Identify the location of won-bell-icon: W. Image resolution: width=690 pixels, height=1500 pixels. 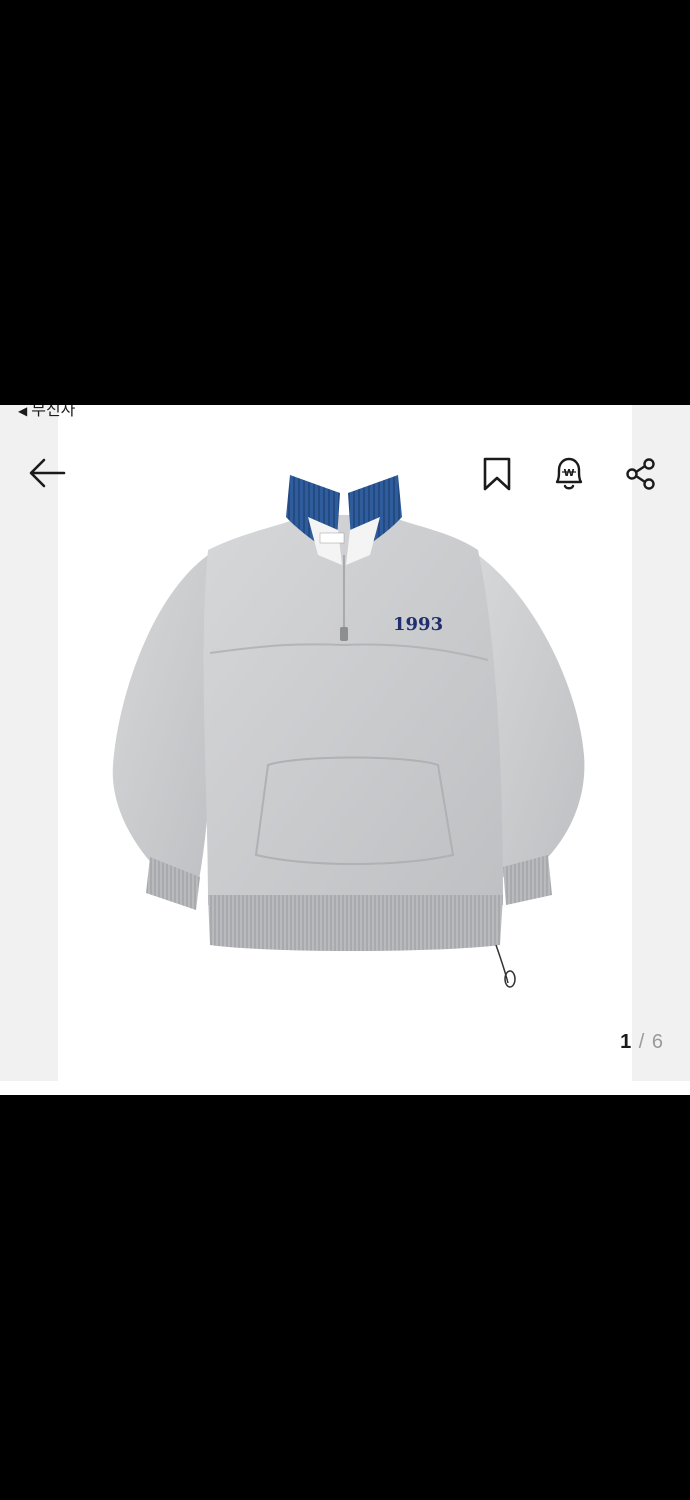
(569, 473).